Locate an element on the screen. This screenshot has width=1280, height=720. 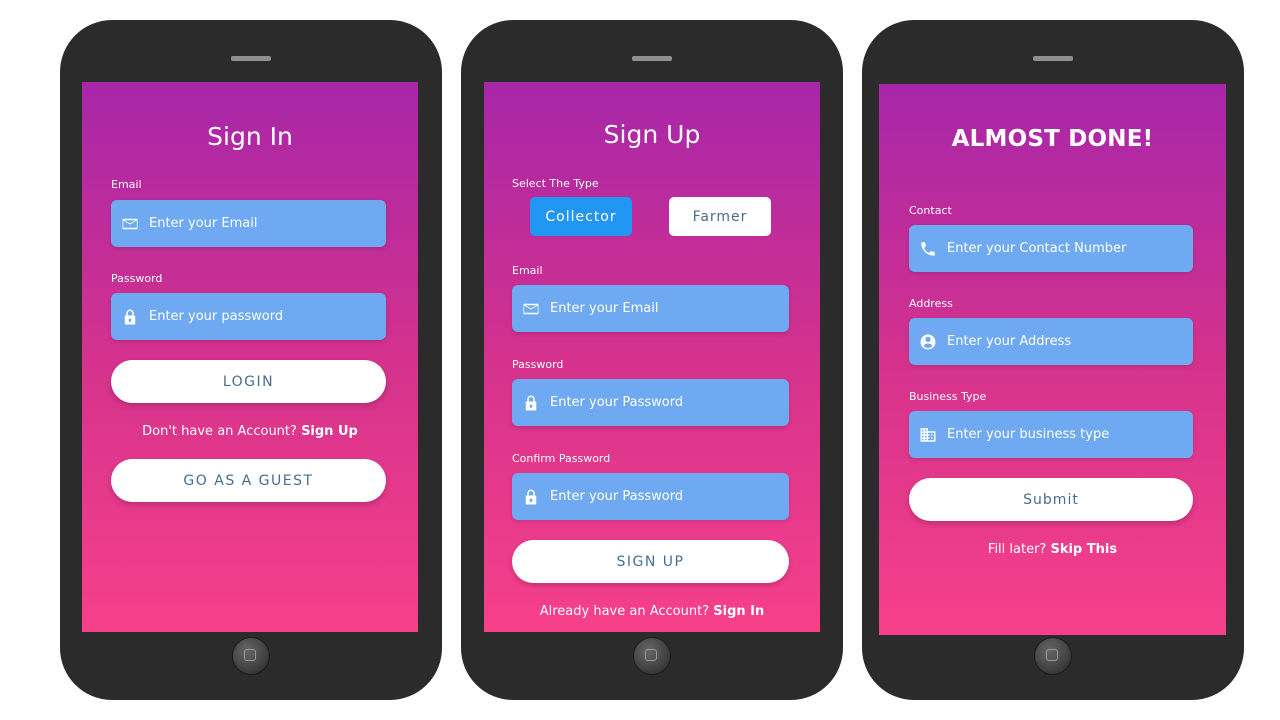
fill-later-text: Fill later? is located at coordinates (1017, 549).